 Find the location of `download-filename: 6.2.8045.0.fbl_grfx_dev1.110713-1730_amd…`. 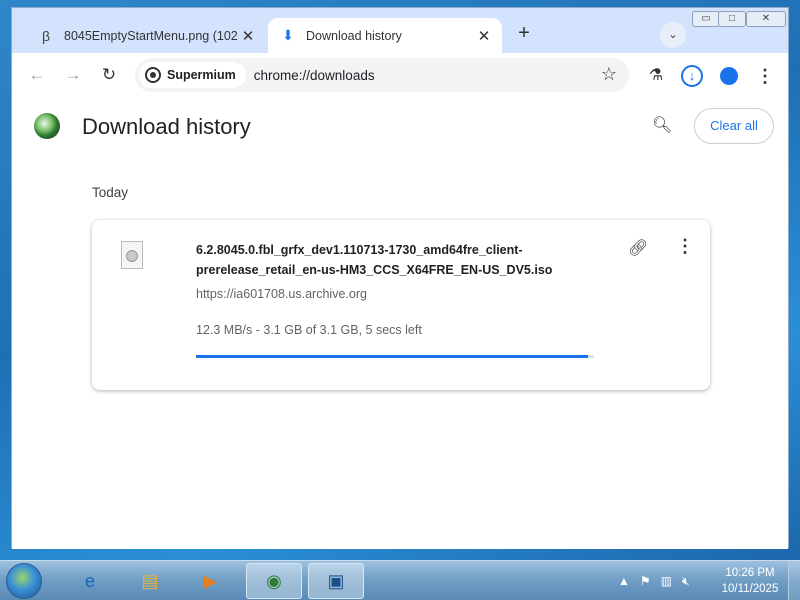

download-filename: 6.2.8045.0.fbl_grfx_dev1.110713-1730_amd… is located at coordinates (396, 260).